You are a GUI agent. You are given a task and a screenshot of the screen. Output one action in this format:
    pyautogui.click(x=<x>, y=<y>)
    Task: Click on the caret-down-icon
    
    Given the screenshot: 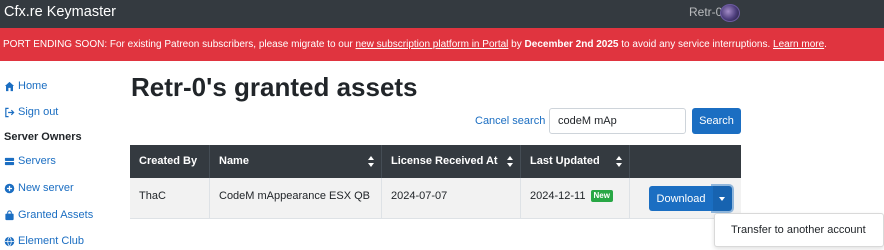 What is the action you would take?
    pyautogui.click(x=722, y=199)
    